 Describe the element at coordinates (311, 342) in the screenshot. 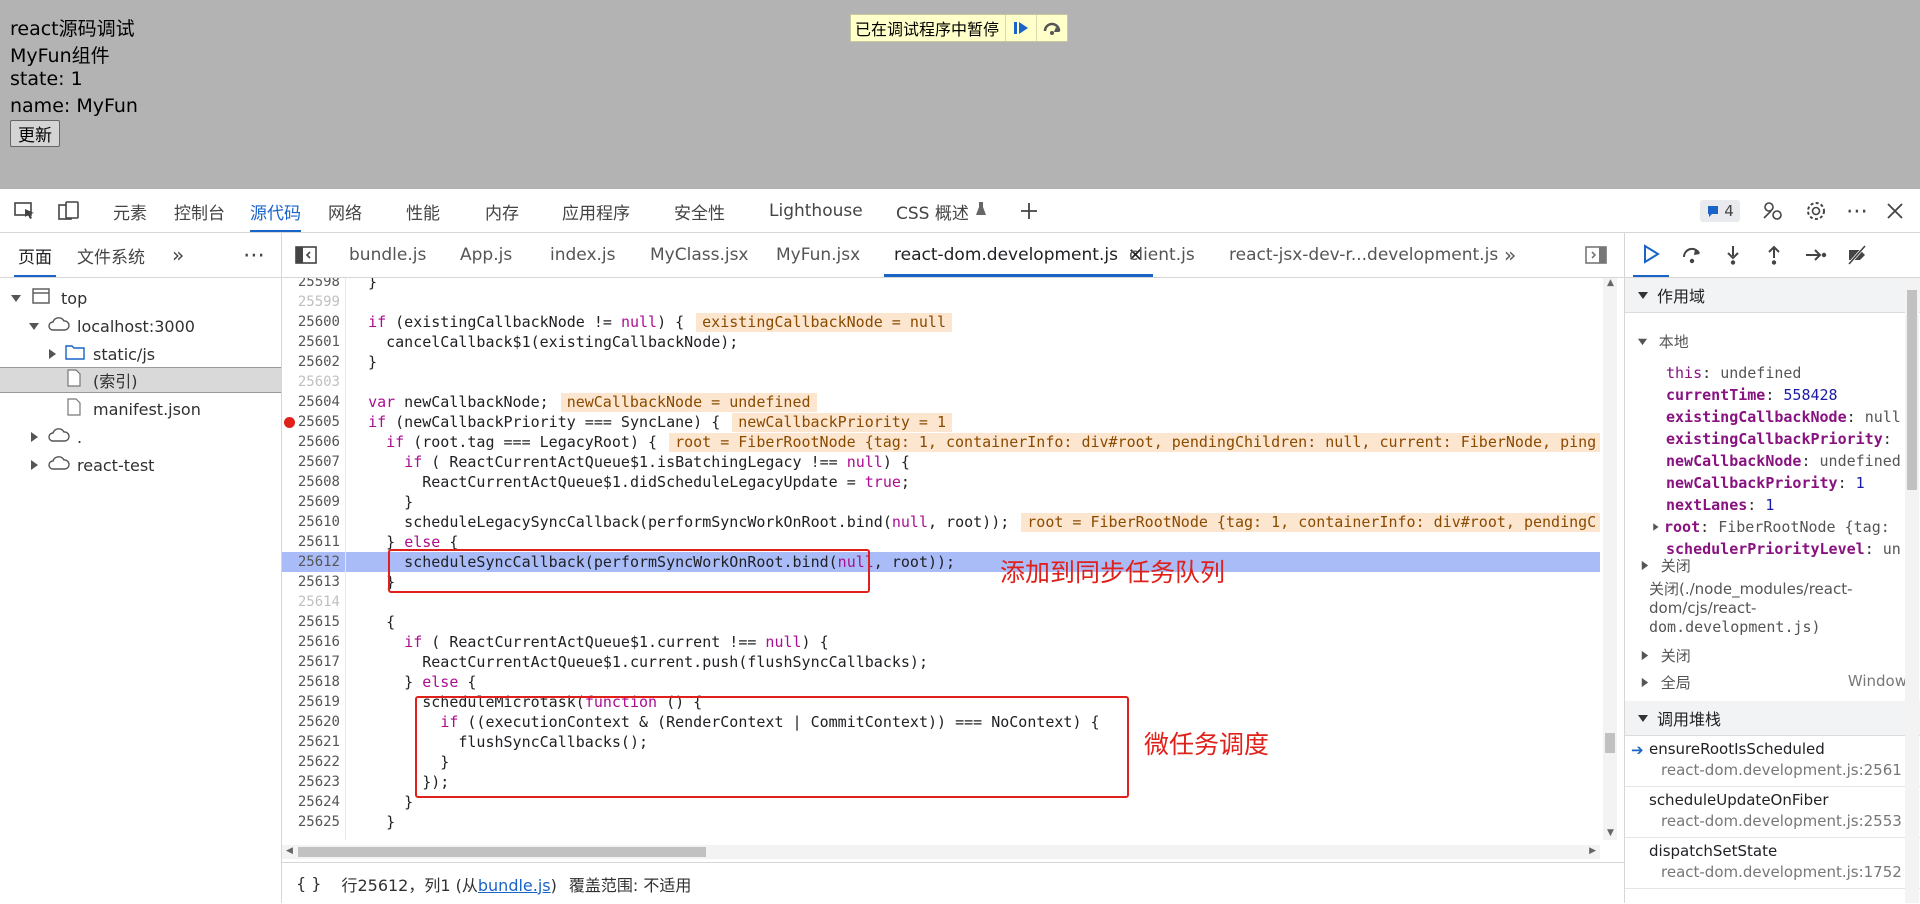

I see `line-number: 25601` at that location.